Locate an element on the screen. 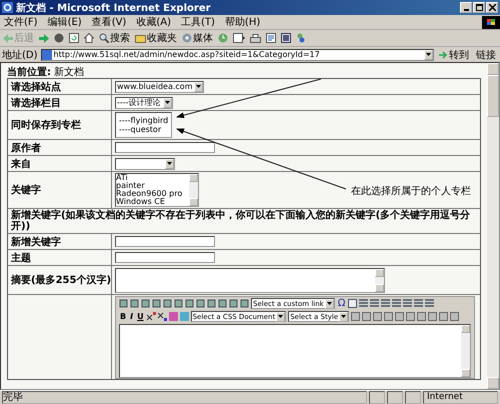  favorites-button: 收藏夹 is located at coordinates (156, 38).